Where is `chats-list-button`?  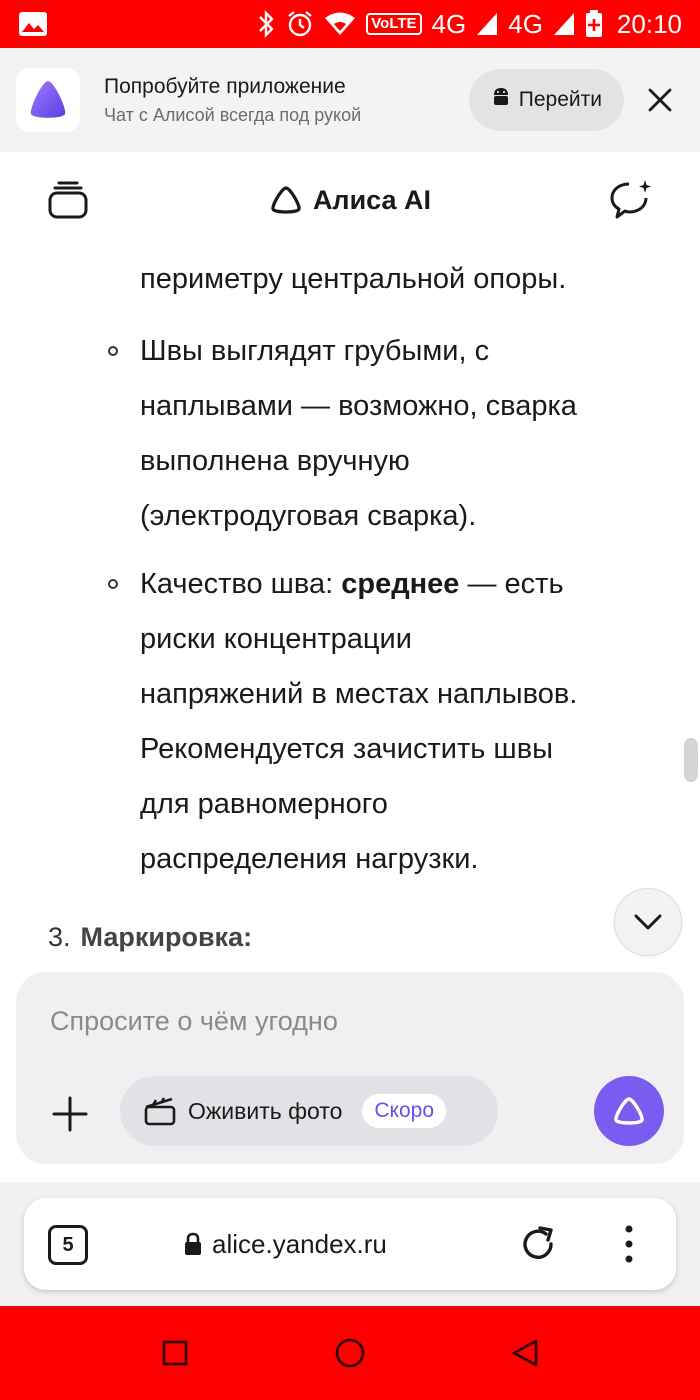
chats-list-button is located at coordinates (68, 200).